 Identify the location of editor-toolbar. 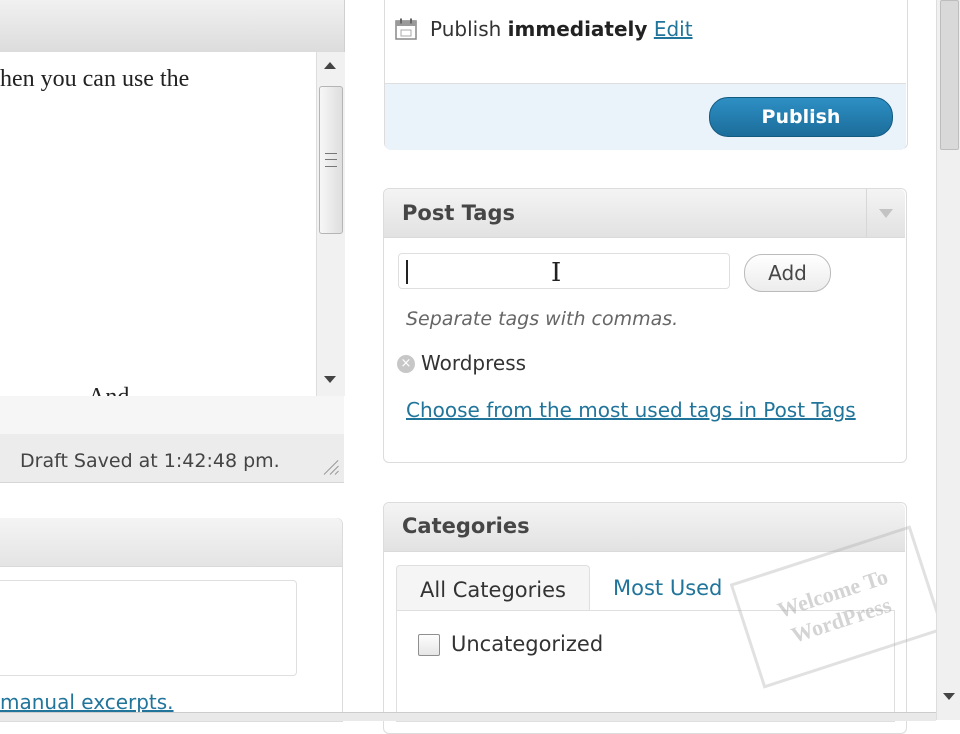
(172, 26).